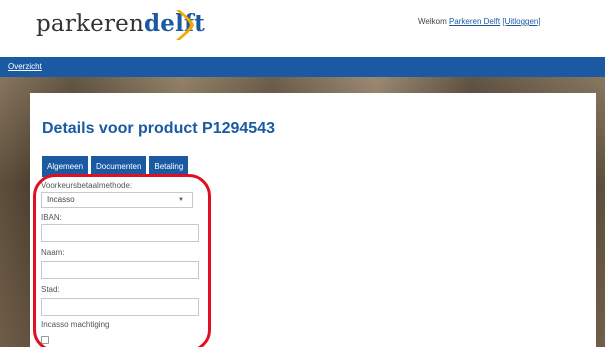  I want to click on iban-input, so click(120, 233).